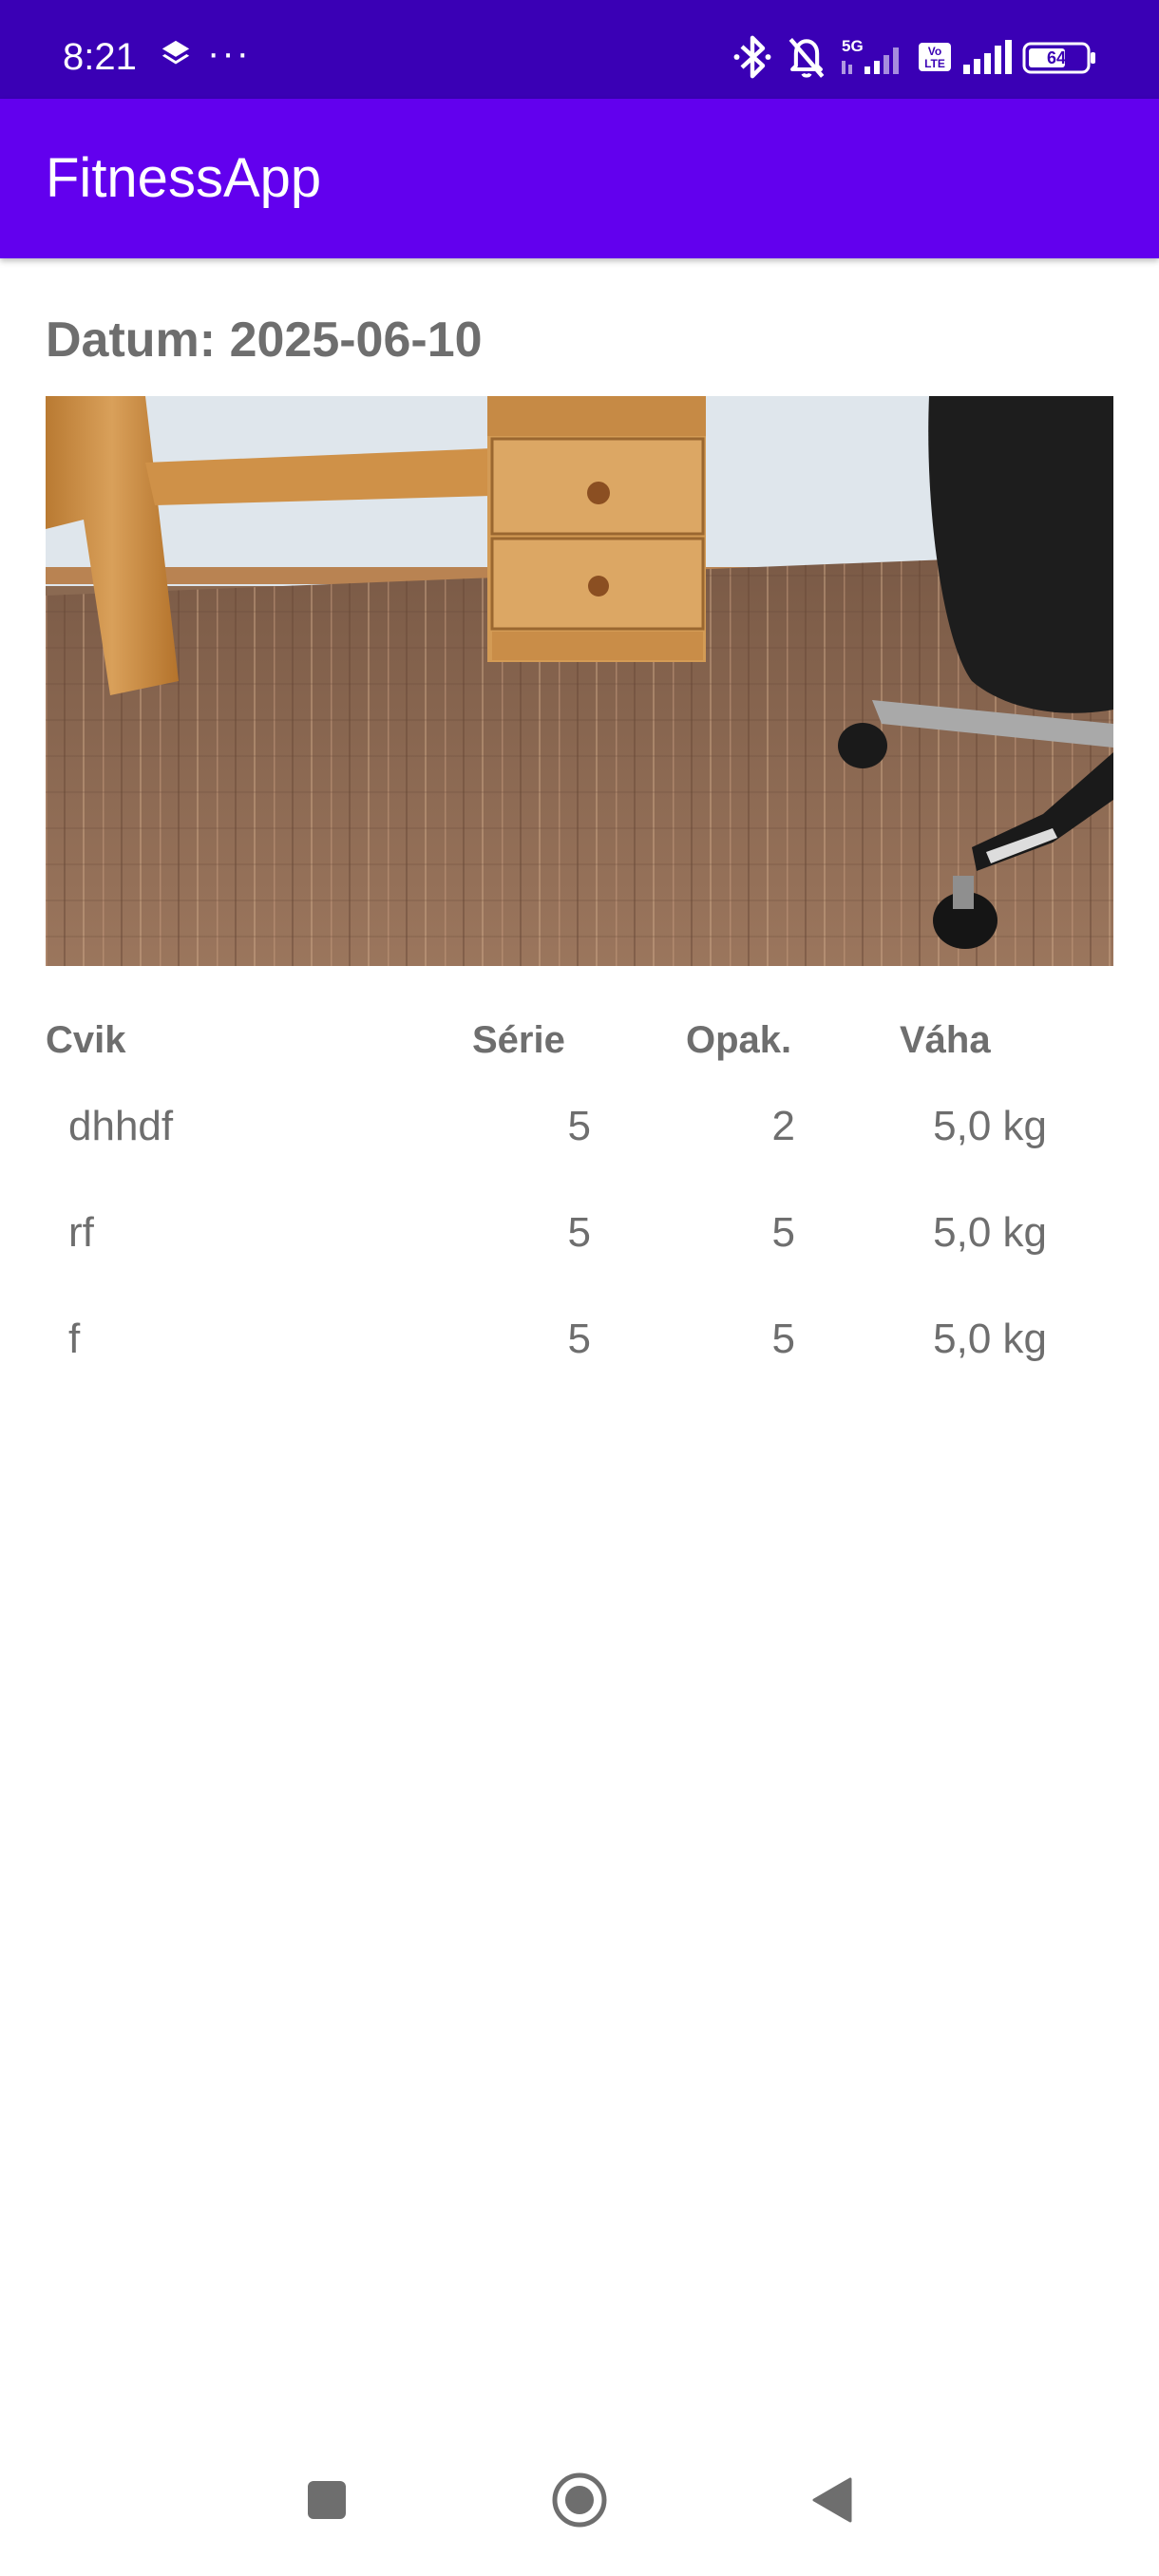 This screenshot has height=2576, width=1159. What do you see at coordinates (853, 46) in the screenshot?
I see `network-type-label: 5G` at bounding box center [853, 46].